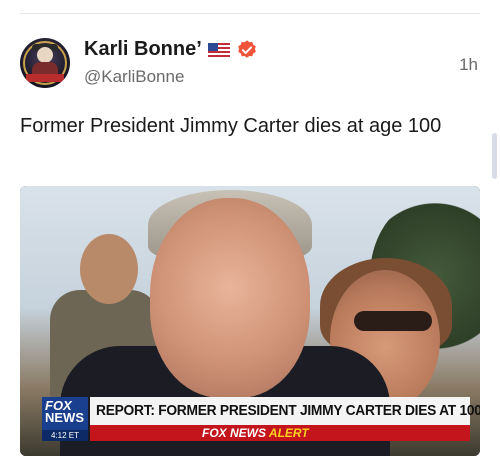 The image size is (500, 470). I want to click on woman-sunglasses, so click(393, 321).